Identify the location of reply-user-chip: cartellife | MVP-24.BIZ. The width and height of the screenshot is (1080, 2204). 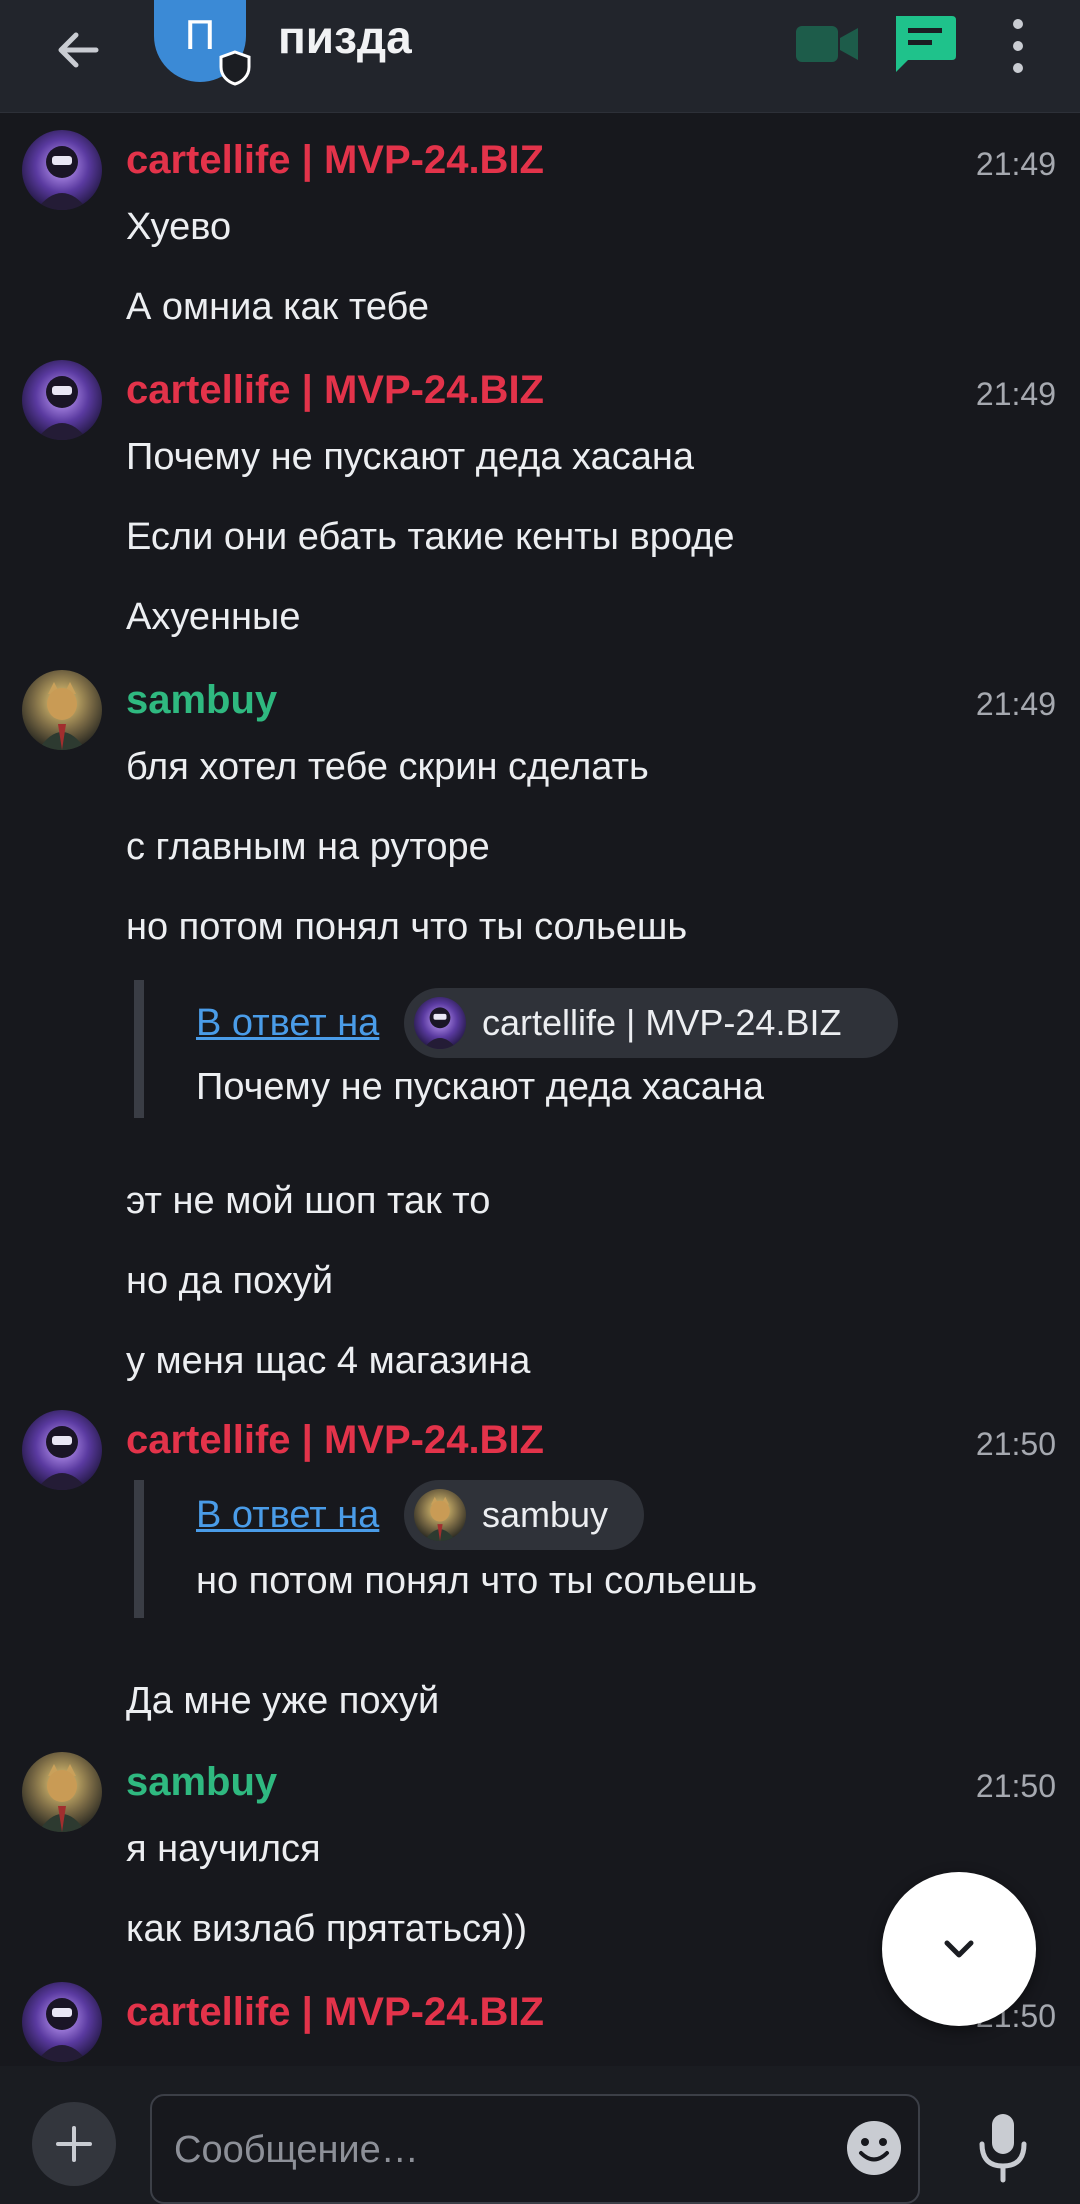
(651, 1023).